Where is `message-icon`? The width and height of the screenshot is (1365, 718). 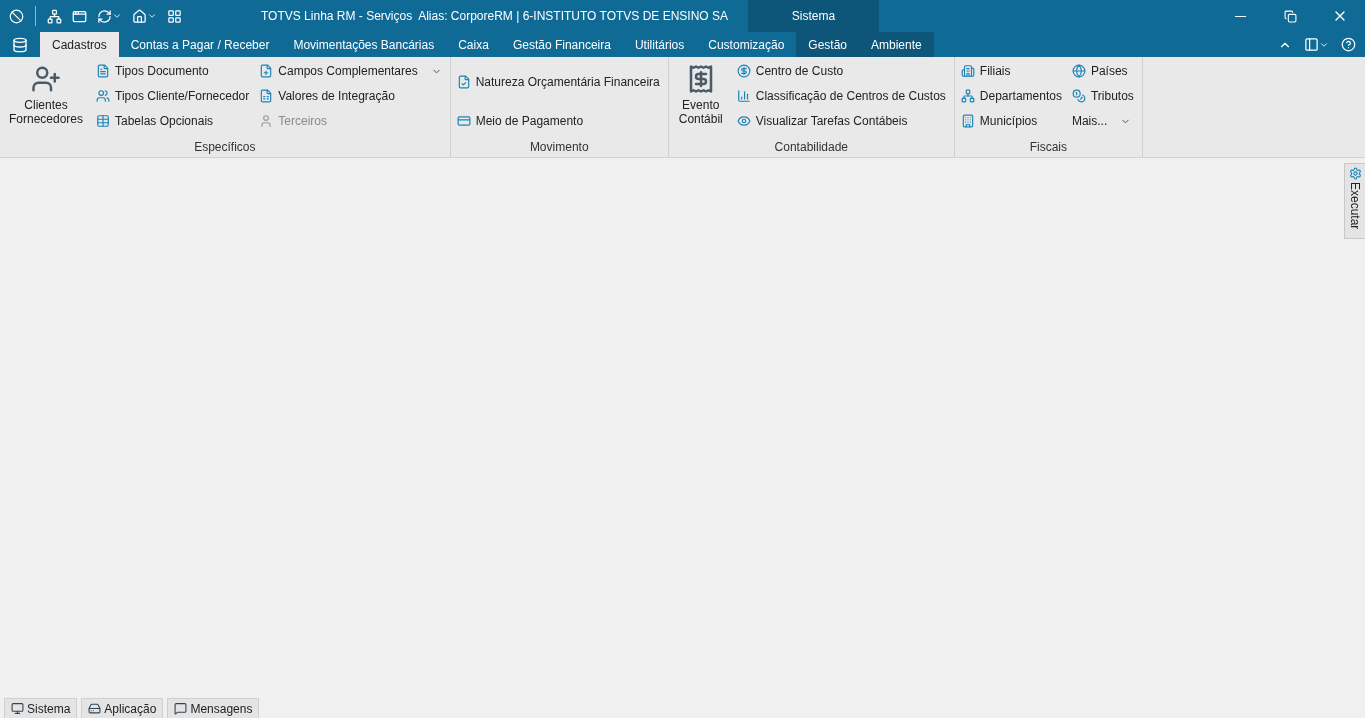 message-icon is located at coordinates (181, 708).